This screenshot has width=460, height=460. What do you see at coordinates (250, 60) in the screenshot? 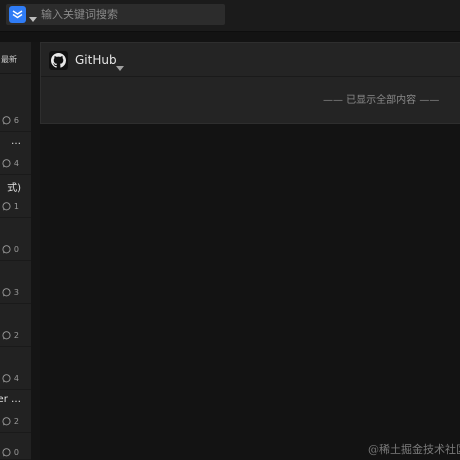
I see `panel-header: GitHub` at bounding box center [250, 60].